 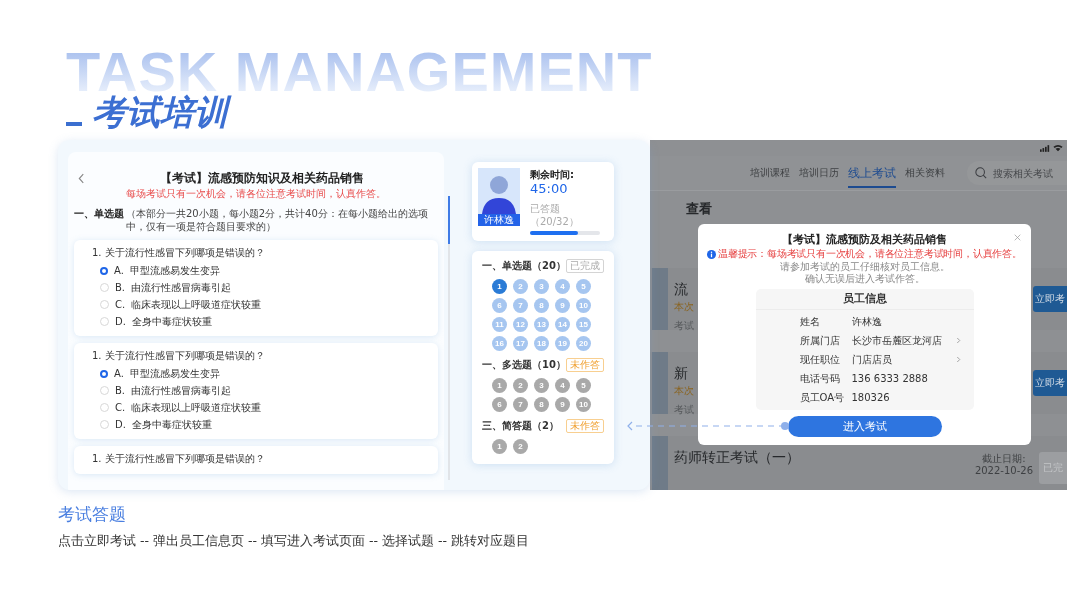 What do you see at coordinates (583, 324) in the screenshot?
I see `question-number: 15` at bounding box center [583, 324].